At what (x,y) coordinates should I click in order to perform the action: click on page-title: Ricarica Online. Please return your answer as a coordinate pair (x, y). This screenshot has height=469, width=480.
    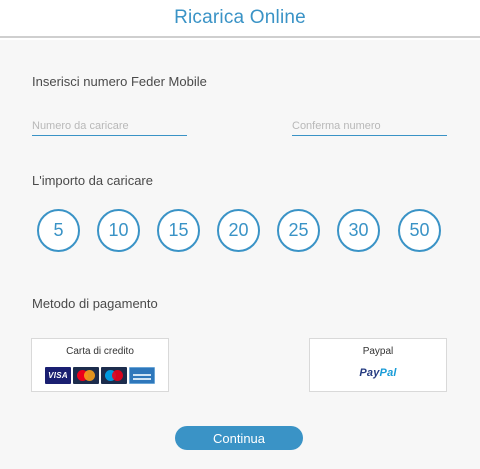
    Looking at the image, I should click on (240, 17).